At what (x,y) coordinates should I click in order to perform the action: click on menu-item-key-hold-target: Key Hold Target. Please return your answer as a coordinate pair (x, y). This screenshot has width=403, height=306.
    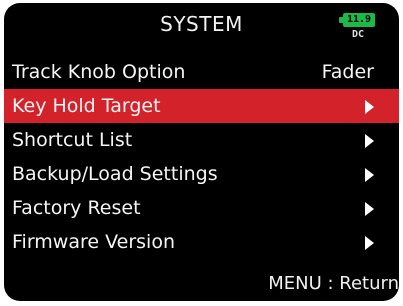
    Looking at the image, I should click on (201, 106).